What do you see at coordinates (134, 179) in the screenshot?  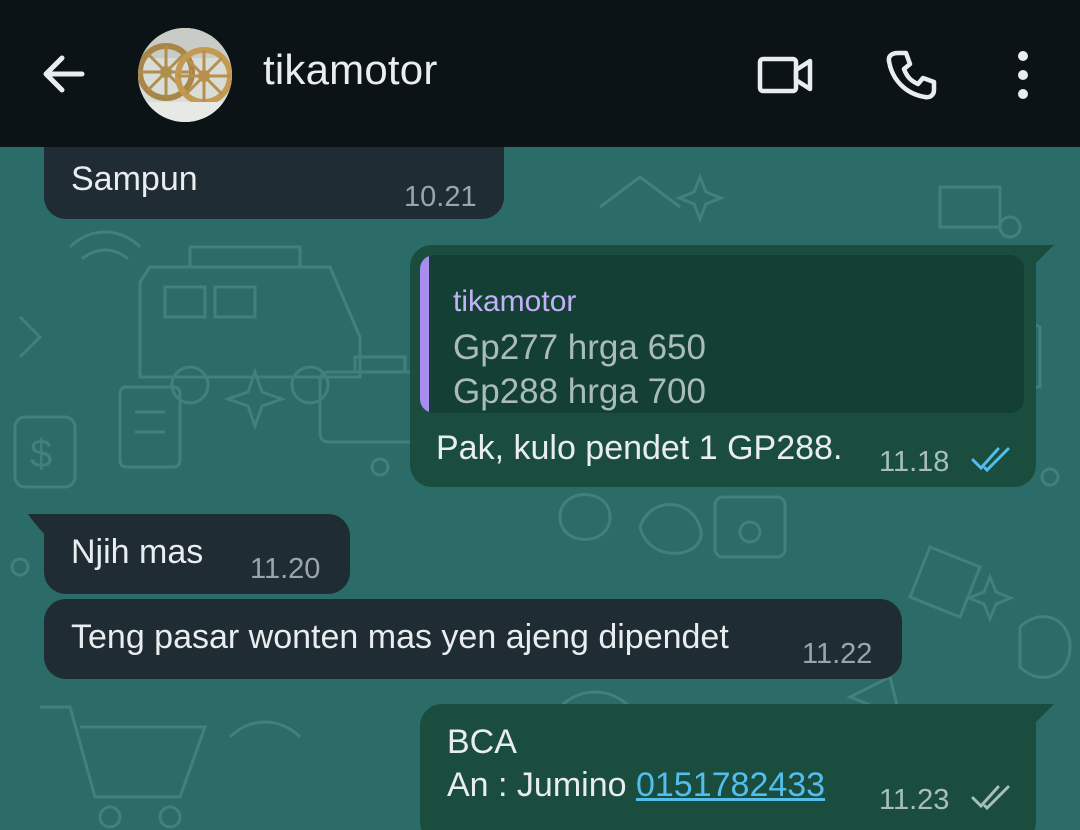 I see `message-text: Sampun` at bounding box center [134, 179].